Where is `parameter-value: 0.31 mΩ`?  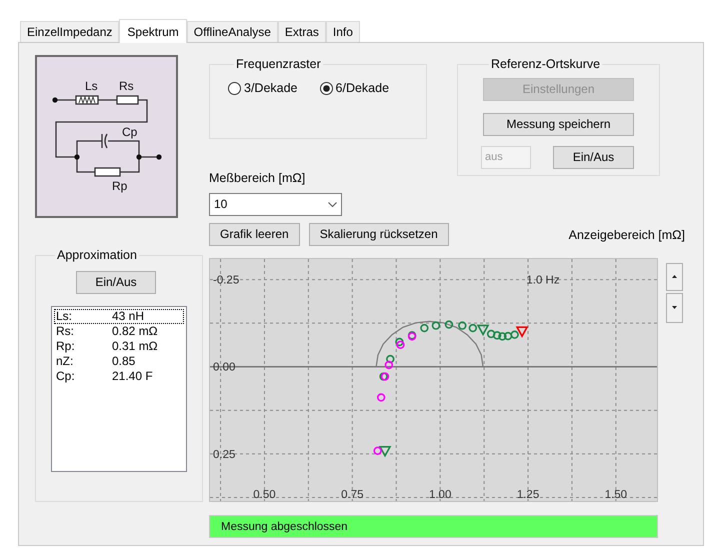 parameter-value: 0.31 mΩ is located at coordinates (135, 346).